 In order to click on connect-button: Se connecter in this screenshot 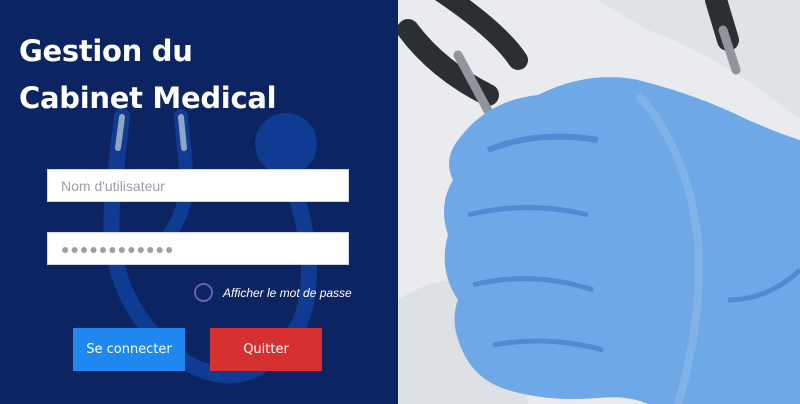, I will do `click(129, 349)`.